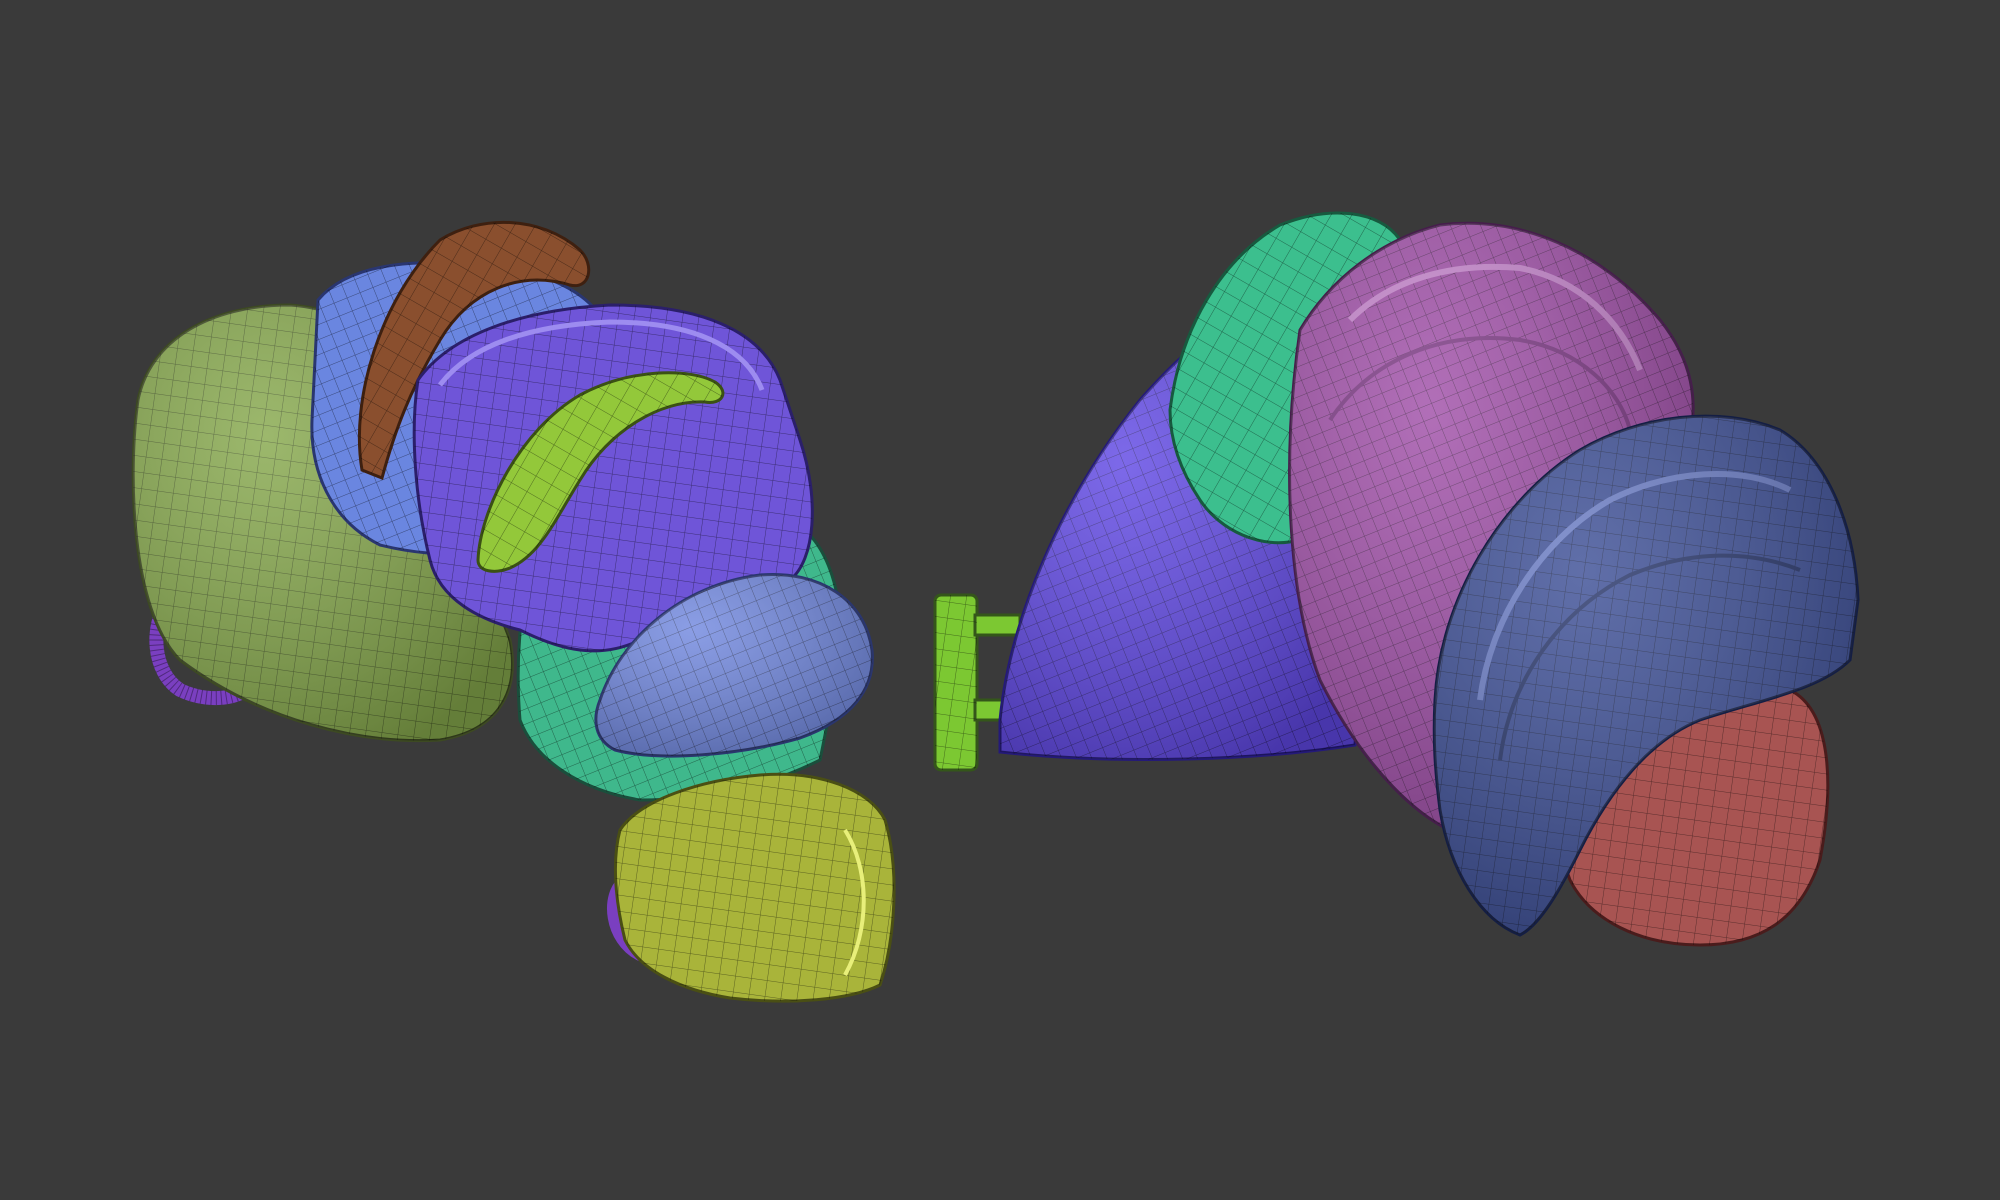 Image resolution: width=2000 pixels, height=1200 pixels. What do you see at coordinates (754, 887) in the screenshot?
I see `yellow-bottom-plate` at bounding box center [754, 887].